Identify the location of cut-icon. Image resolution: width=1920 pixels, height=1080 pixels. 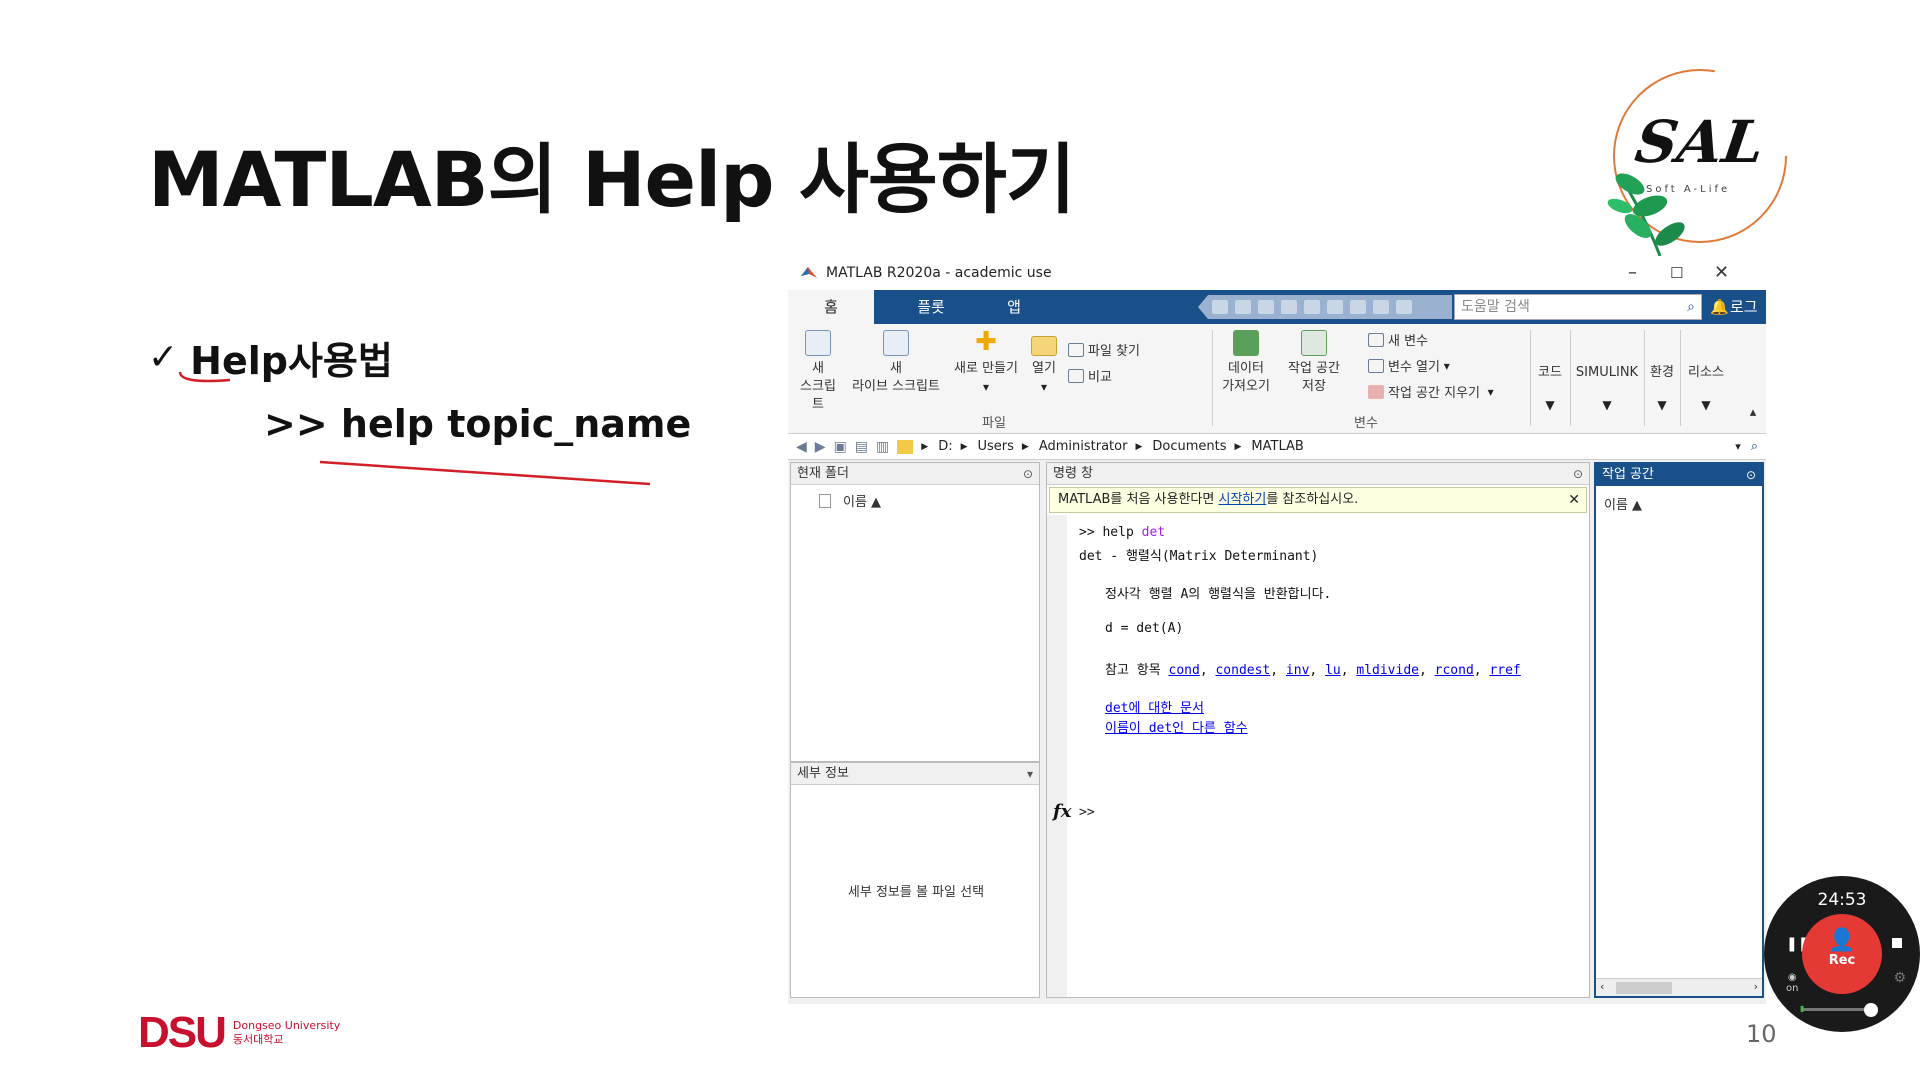
(1243, 307).